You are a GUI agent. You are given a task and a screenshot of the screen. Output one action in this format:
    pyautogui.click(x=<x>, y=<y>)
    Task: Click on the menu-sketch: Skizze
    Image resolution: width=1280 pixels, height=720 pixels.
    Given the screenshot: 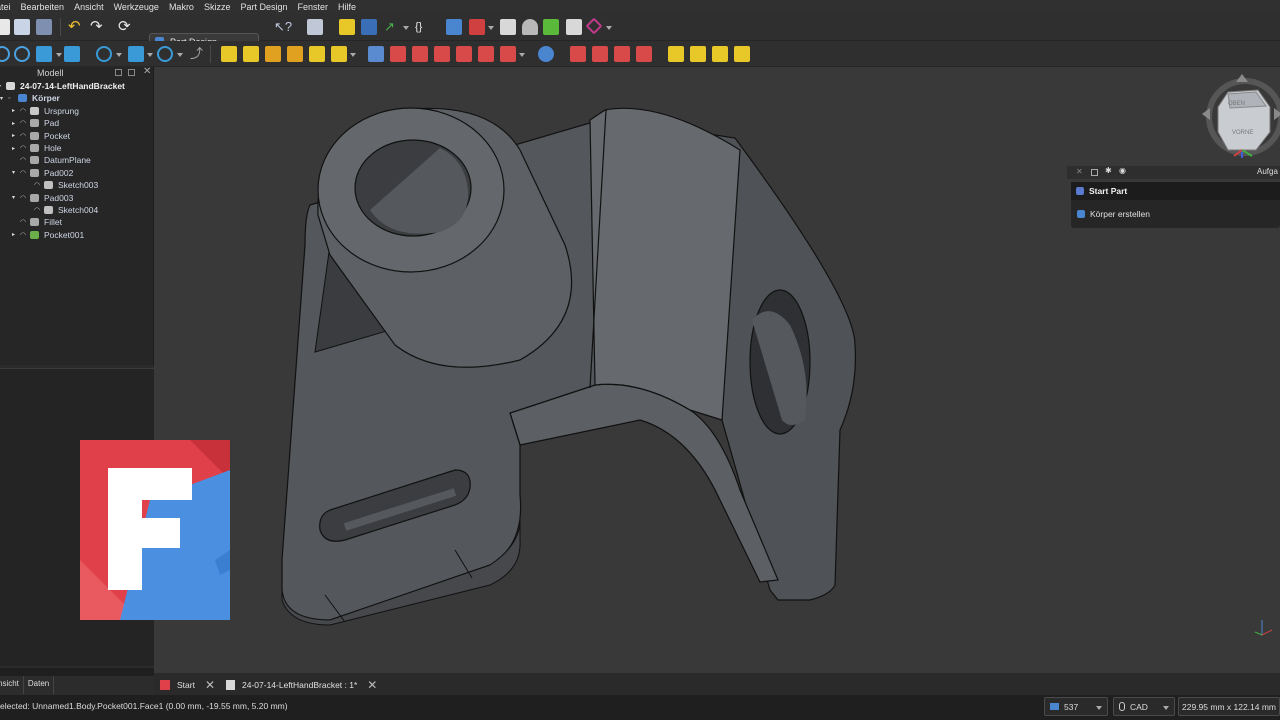 What is the action you would take?
    pyautogui.click(x=217, y=7)
    